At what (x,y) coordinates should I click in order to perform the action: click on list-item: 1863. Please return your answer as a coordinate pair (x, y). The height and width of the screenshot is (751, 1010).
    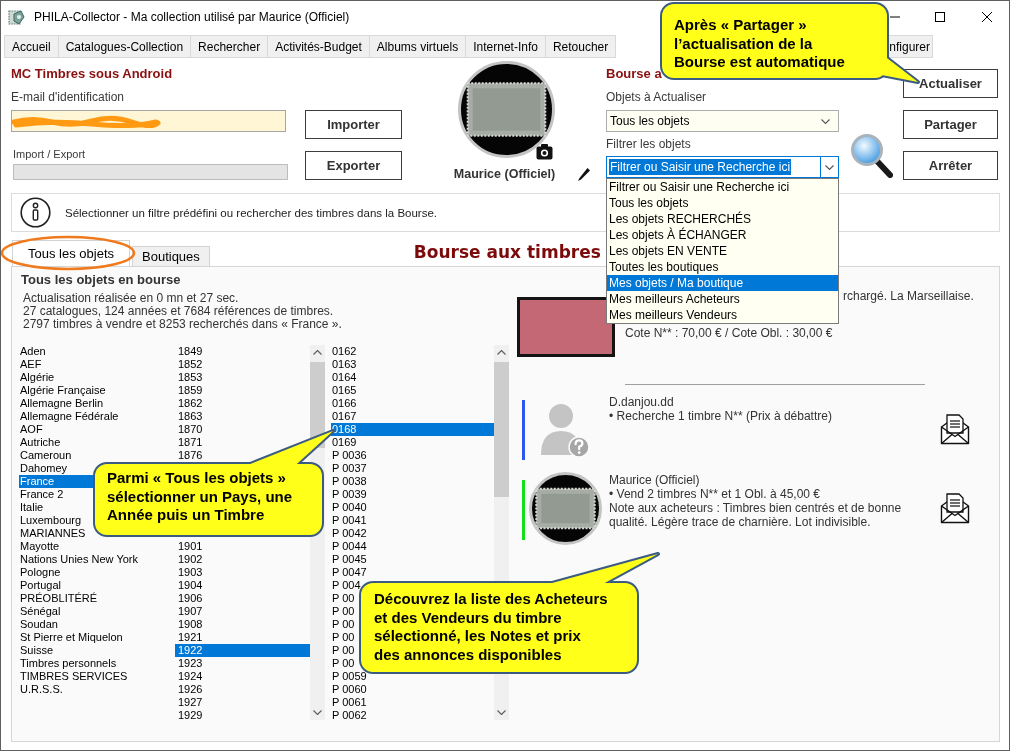
    Looking at the image, I should click on (190, 416).